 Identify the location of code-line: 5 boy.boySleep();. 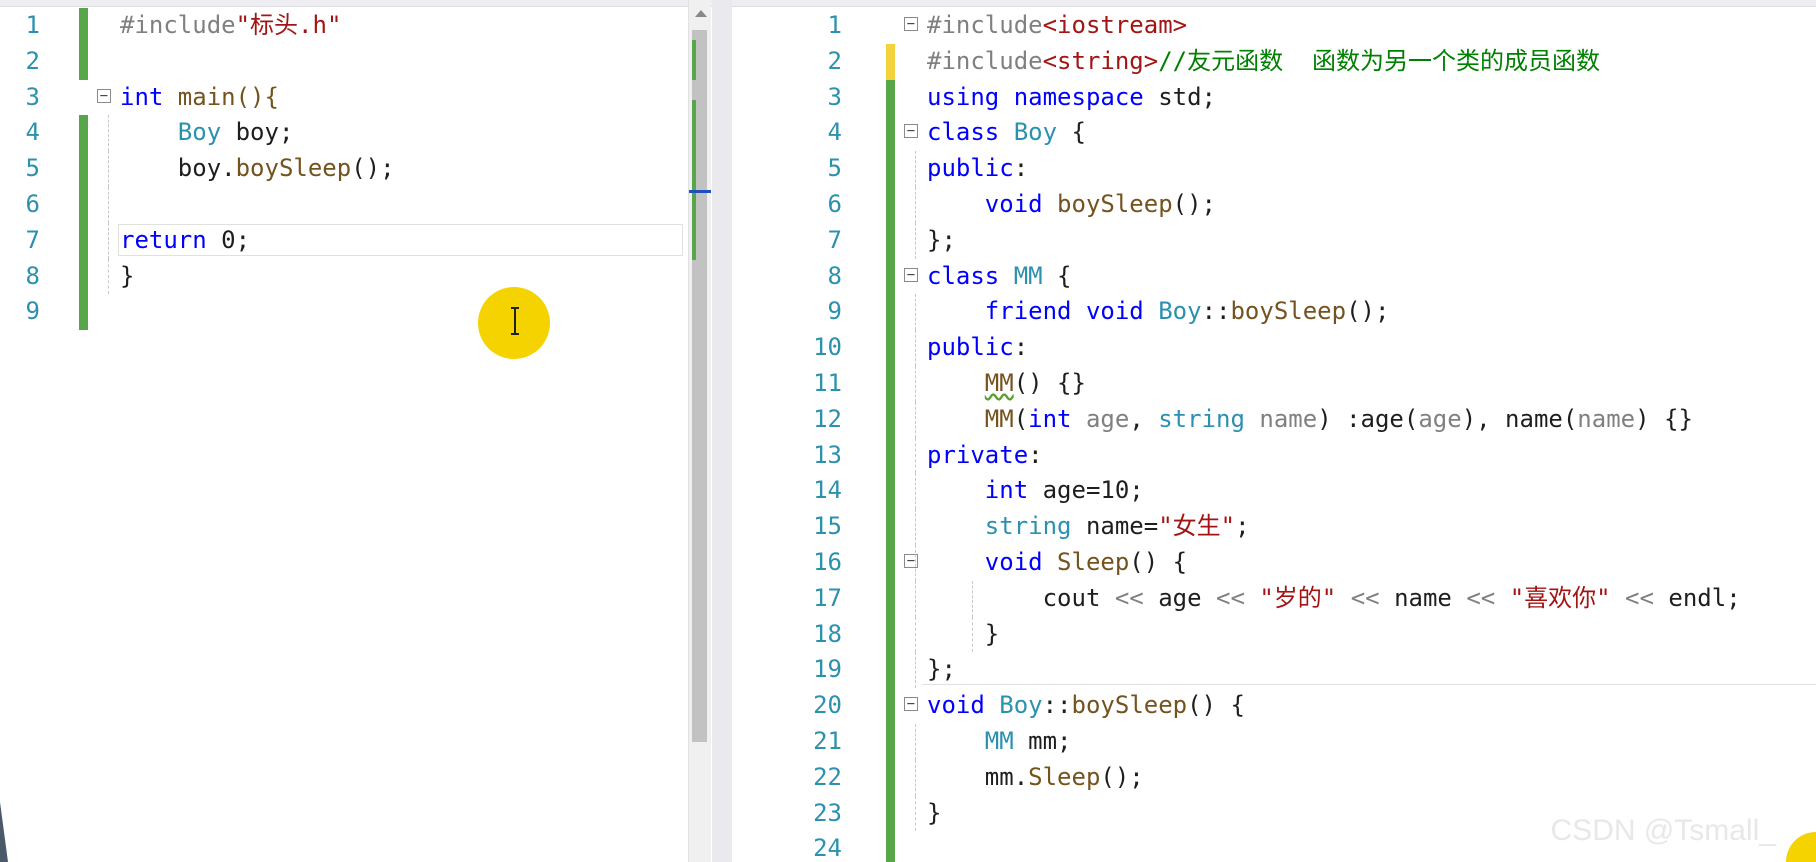
(356, 169).